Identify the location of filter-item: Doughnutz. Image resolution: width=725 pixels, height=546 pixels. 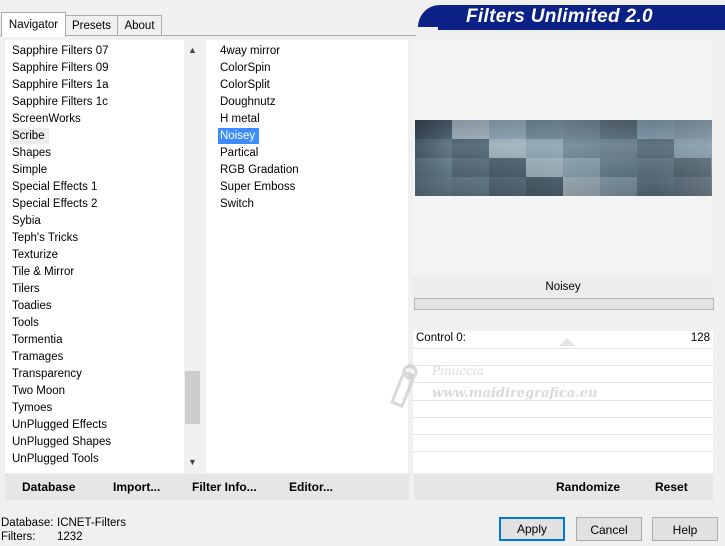
(249, 102).